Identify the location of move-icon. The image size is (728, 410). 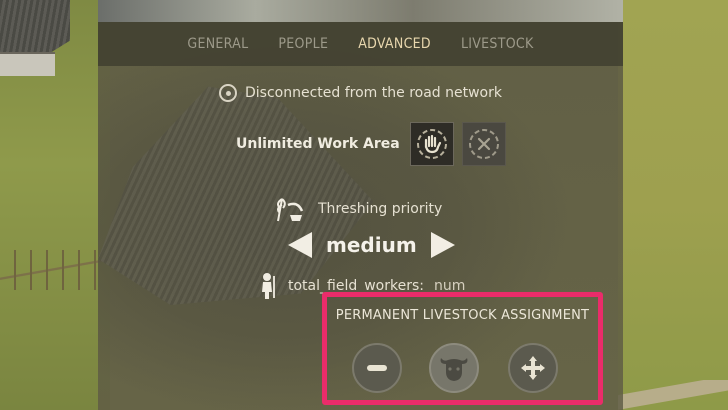
(533, 368).